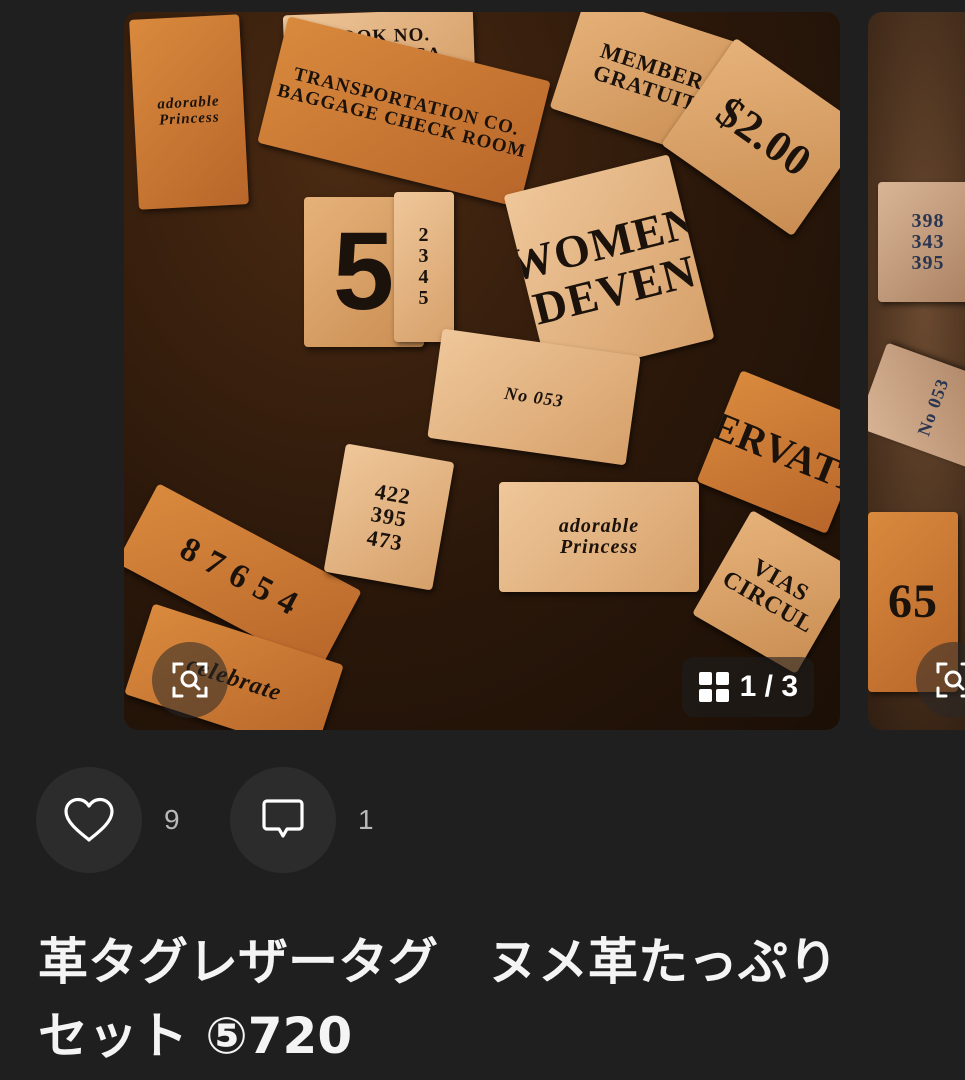 Image resolution: width=965 pixels, height=1080 pixels. I want to click on action-row: 9 1, so click(217, 820).